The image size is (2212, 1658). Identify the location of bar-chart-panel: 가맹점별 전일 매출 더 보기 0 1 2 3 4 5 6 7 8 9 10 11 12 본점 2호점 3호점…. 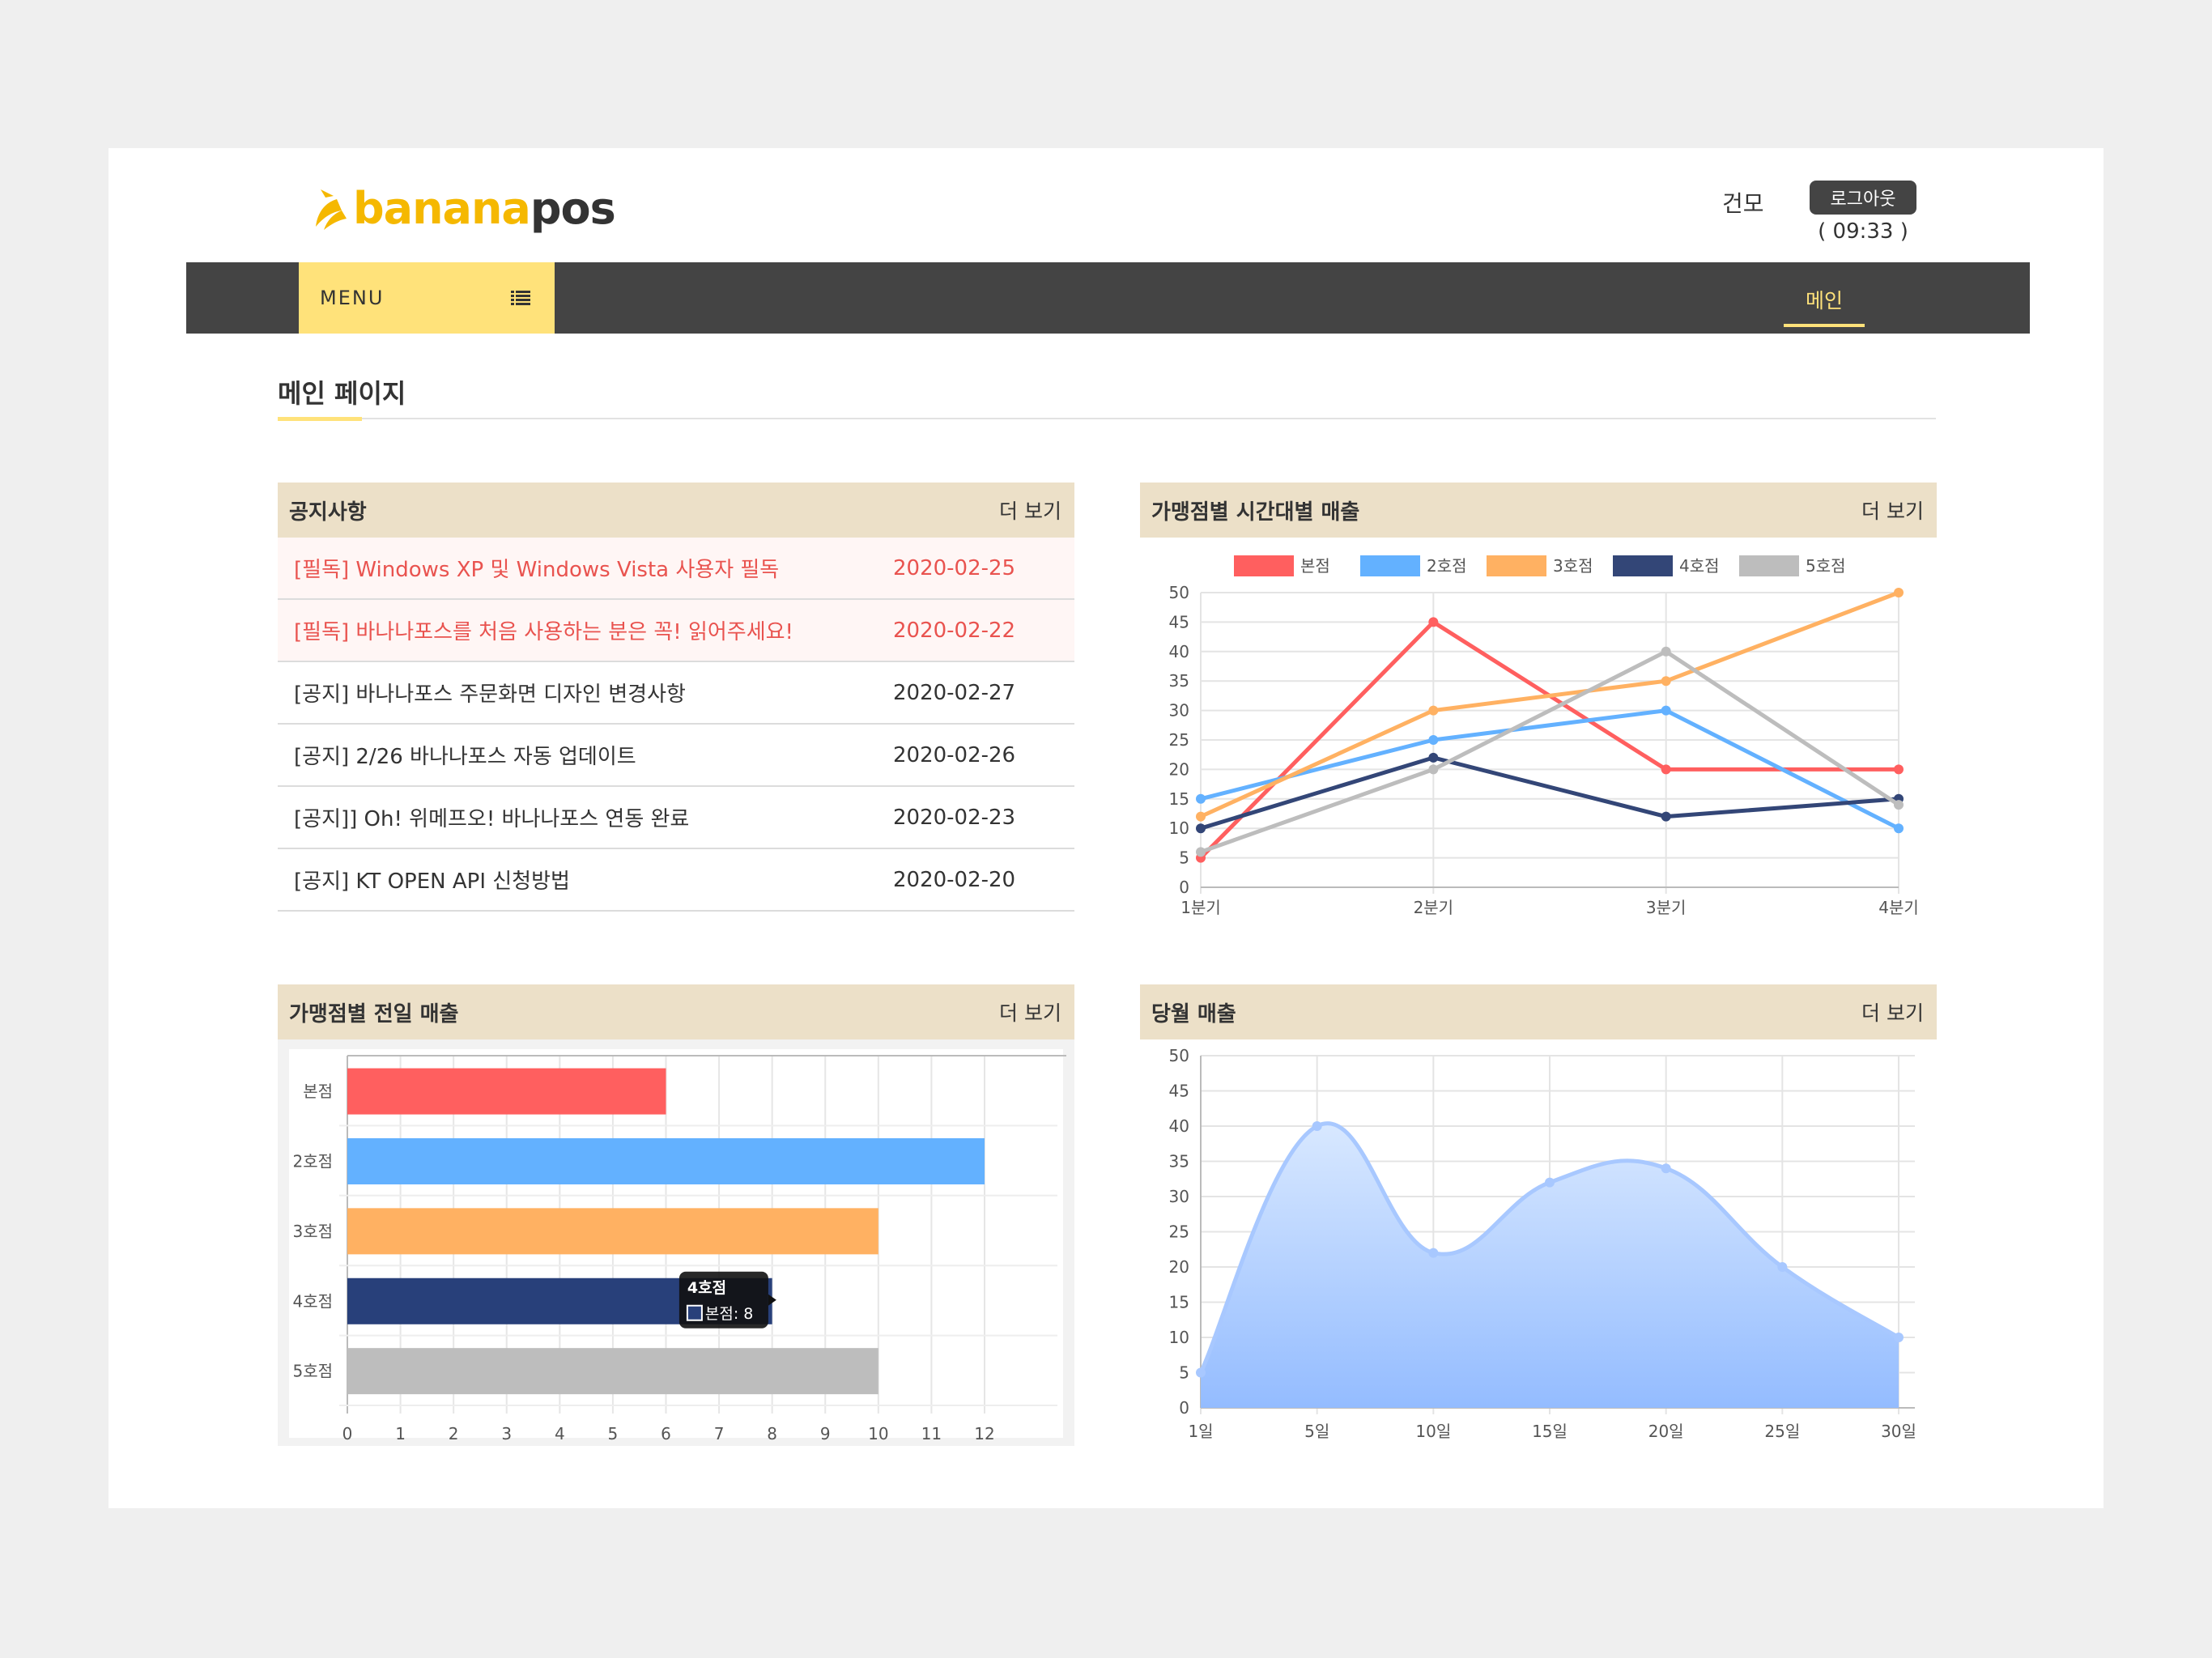
(676, 1215).